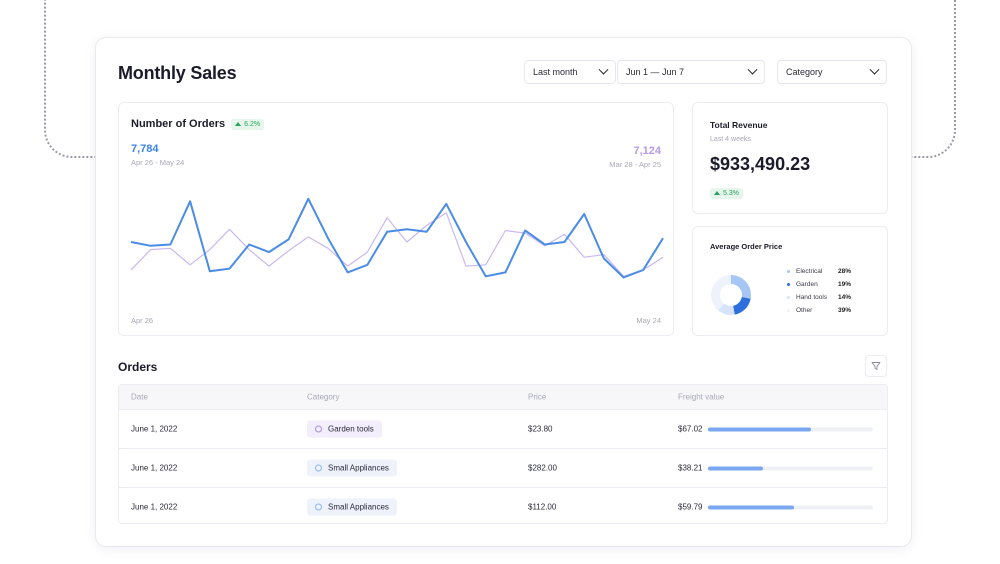 This screenshot has height=564, width=1000. I want to click on orders-table-title: Orders, so click(138, 367).